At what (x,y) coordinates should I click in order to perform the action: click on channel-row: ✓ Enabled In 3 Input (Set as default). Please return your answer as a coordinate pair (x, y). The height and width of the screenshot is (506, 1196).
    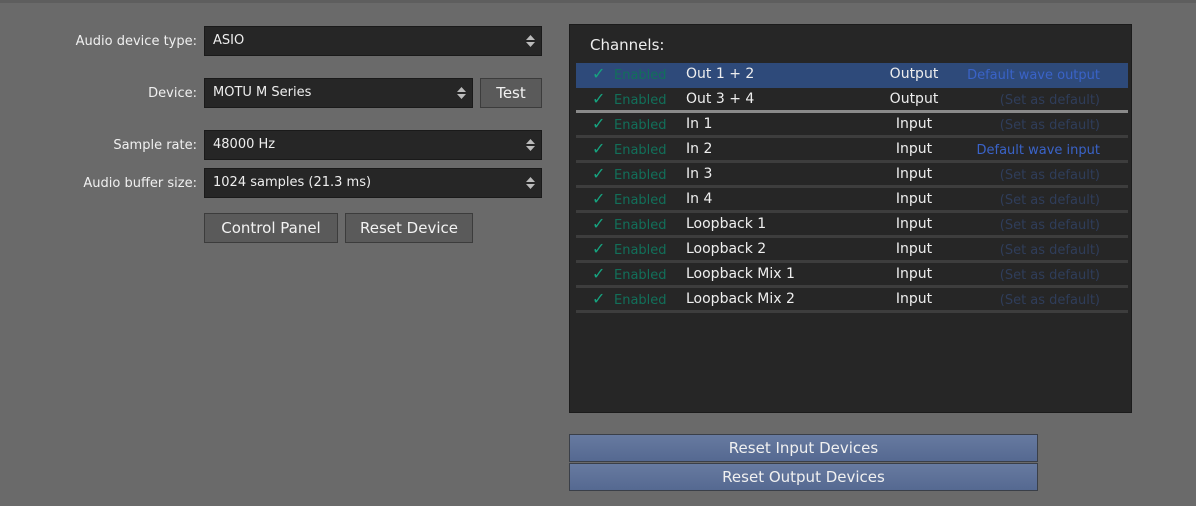
    Looking at the image, I should click on (852, 175).